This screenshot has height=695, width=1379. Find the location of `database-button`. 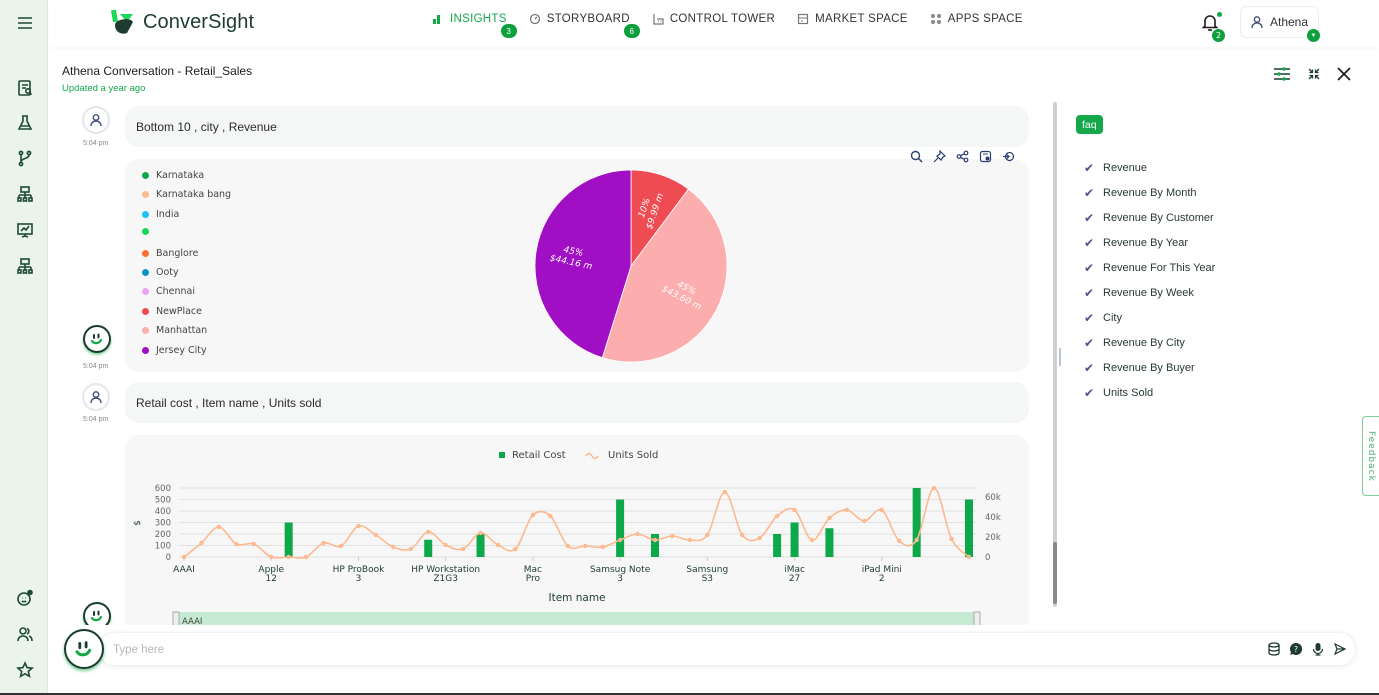

database-button is located at coordinates (1274, 649).